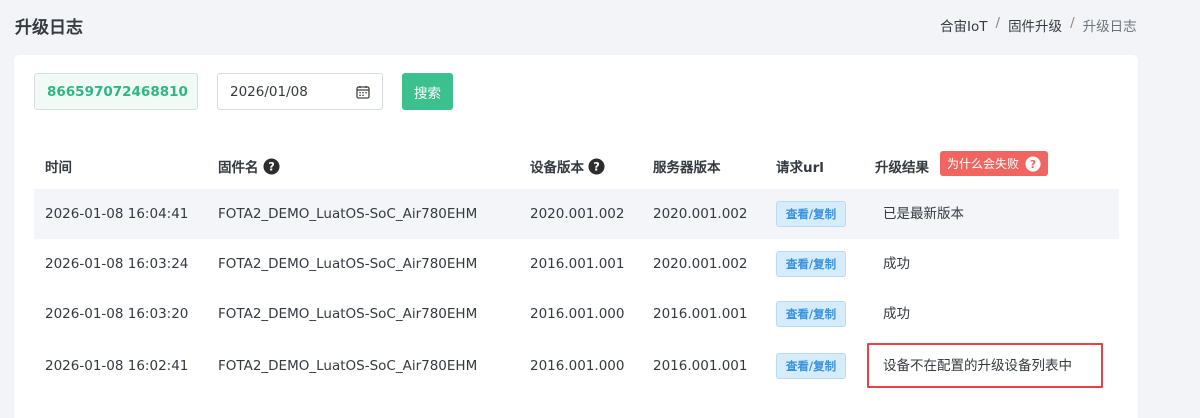 The image size is (1200, 418). I want to click on page-title: 升级日志, so click(49, 28).